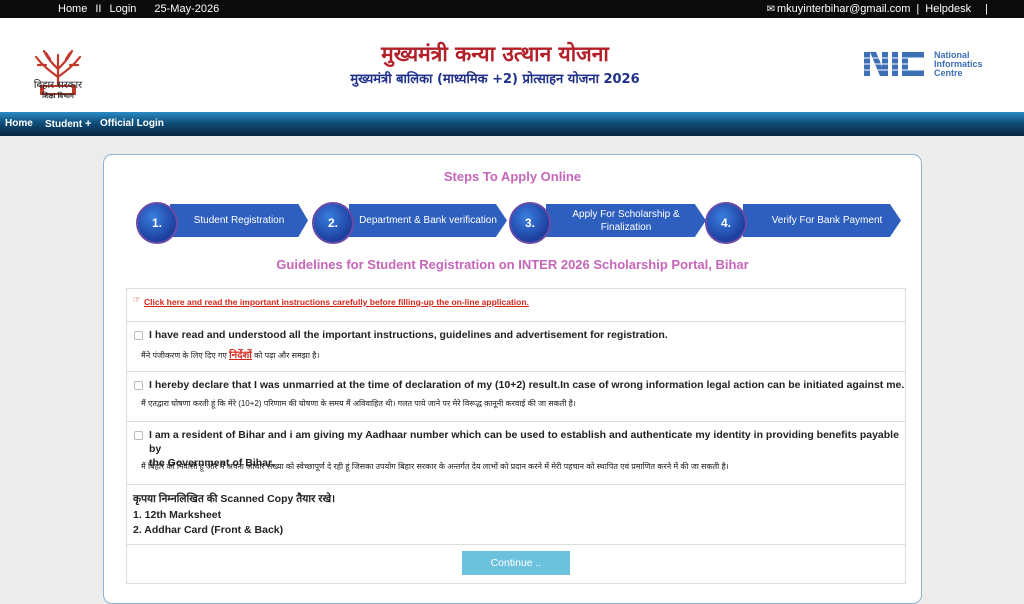 This screenshot has height=604, width=1024. Describe the element at coordinates (187, 9) in the screenshot. I see `top-date: 25-May-2026` at that location.